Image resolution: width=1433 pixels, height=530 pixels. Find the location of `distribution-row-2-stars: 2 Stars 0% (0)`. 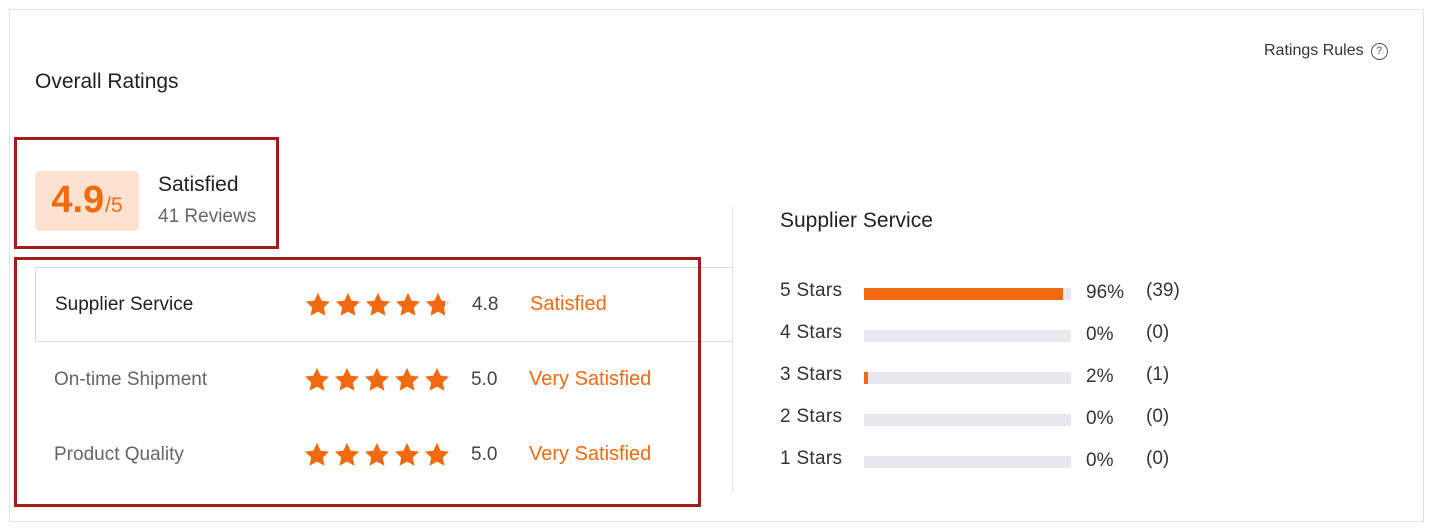

distribution-row-2-stars: 2 Stars 0% (0) is located at coordinates (990, 418).